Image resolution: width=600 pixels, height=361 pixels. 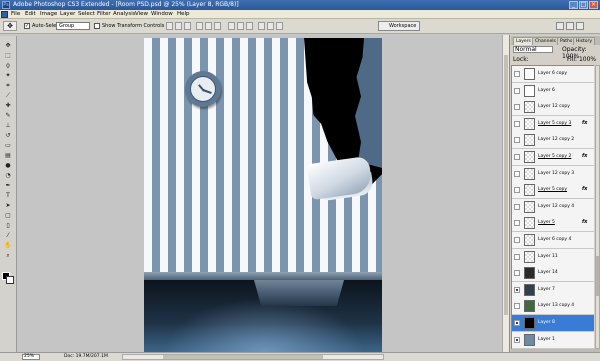 What do you see at coordinates (560, 26) in the screenshot?
I see `brushes-palette-icon` at bounding box center [560, 26].